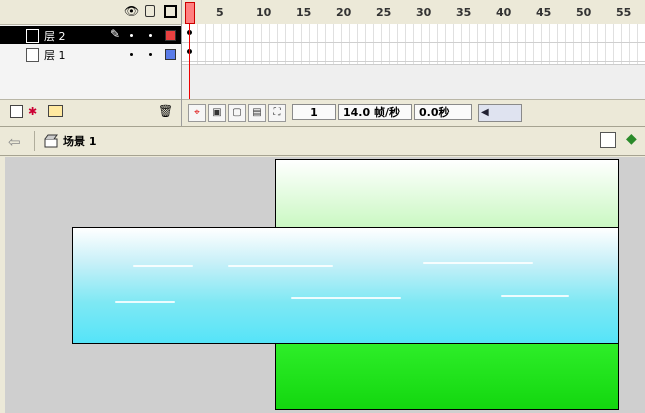 The image size is (645, 413). What do you see at coordinates (165, 111) in the screenshot?
I see `trash-icon: 🗑` at bounding box center [165, 111].